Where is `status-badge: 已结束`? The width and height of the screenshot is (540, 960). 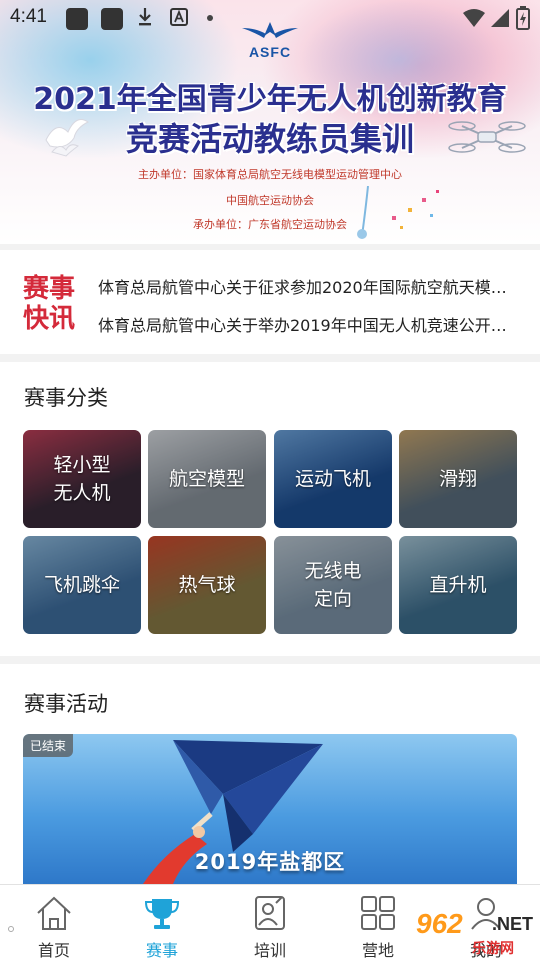
status-badge: 已结束 is located at coordinates (48, 745).